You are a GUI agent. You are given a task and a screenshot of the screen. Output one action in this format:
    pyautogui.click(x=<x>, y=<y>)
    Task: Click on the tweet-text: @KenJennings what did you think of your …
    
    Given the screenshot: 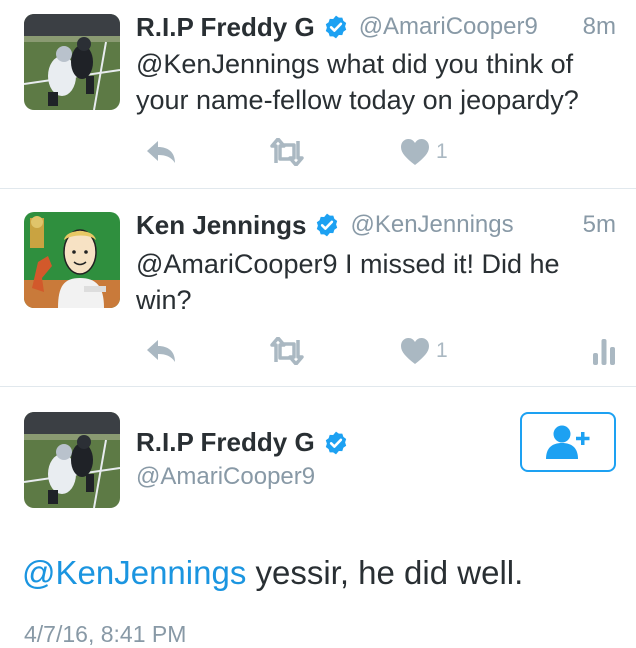 What is the action you would take?
    pyautogui.click(x=357, y=82)
    